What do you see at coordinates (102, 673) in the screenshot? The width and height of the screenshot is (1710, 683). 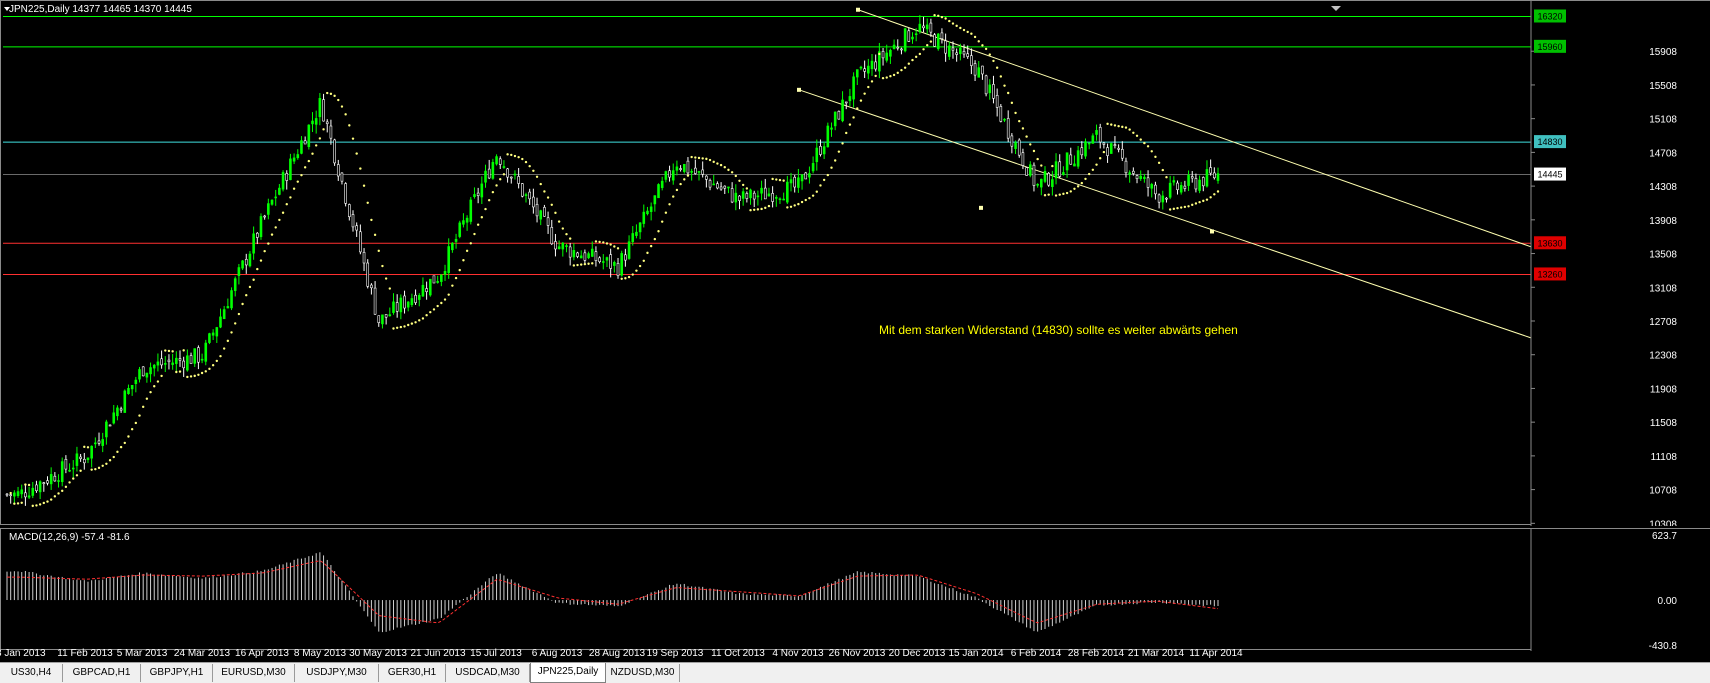 I see `tab-gbpcad-h1: GBPCAD,H1` at bounding box center [102, 673].